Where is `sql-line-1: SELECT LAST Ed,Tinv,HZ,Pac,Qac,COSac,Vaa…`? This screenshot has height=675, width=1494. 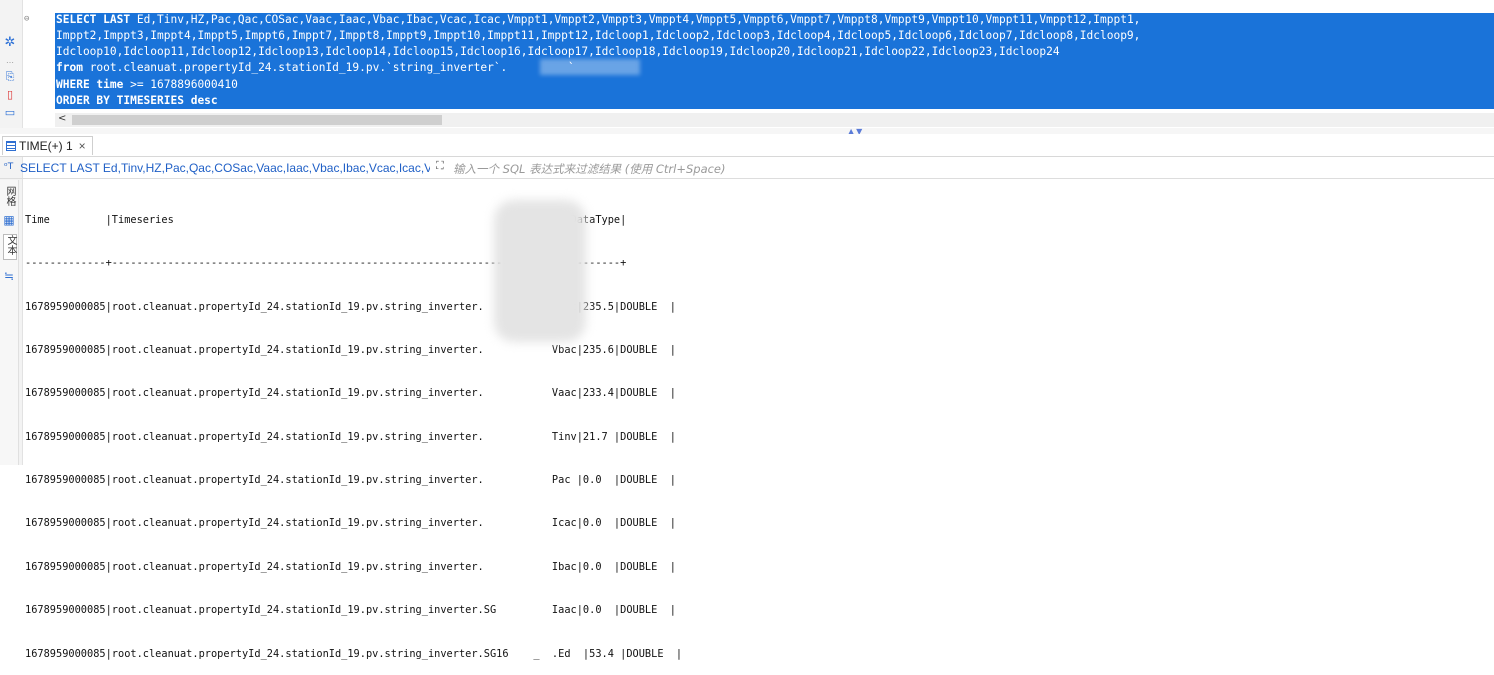 sql-line-1: SELECT LAST Ed,Tinv,HZ,Pac,Qac,COSac,Vaa… is located at coordinates (598, 19).